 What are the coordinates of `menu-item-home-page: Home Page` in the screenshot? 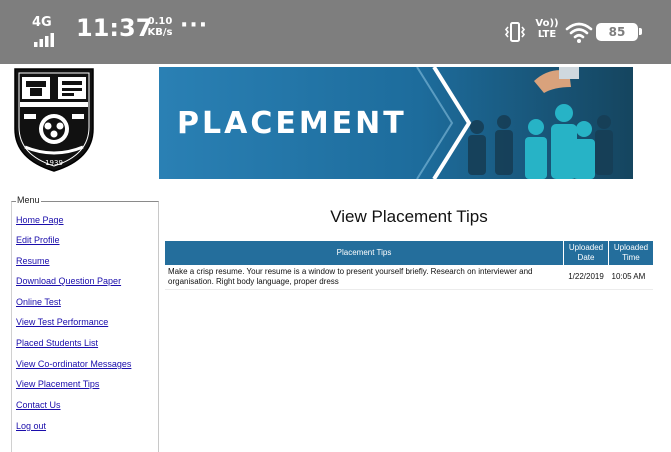 It's located at (40, 220).